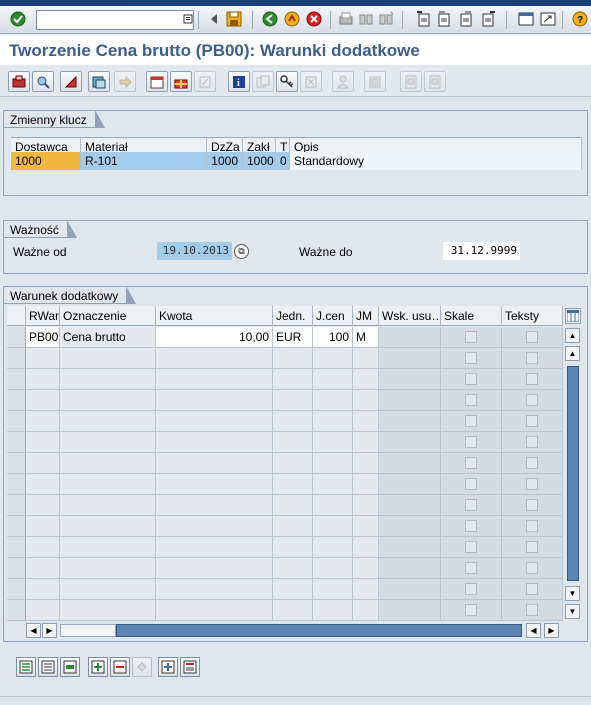  What do you see at coordinates (181, 81) in the screenshot?
I see `gift-icon` at bounding box center [181, 81].